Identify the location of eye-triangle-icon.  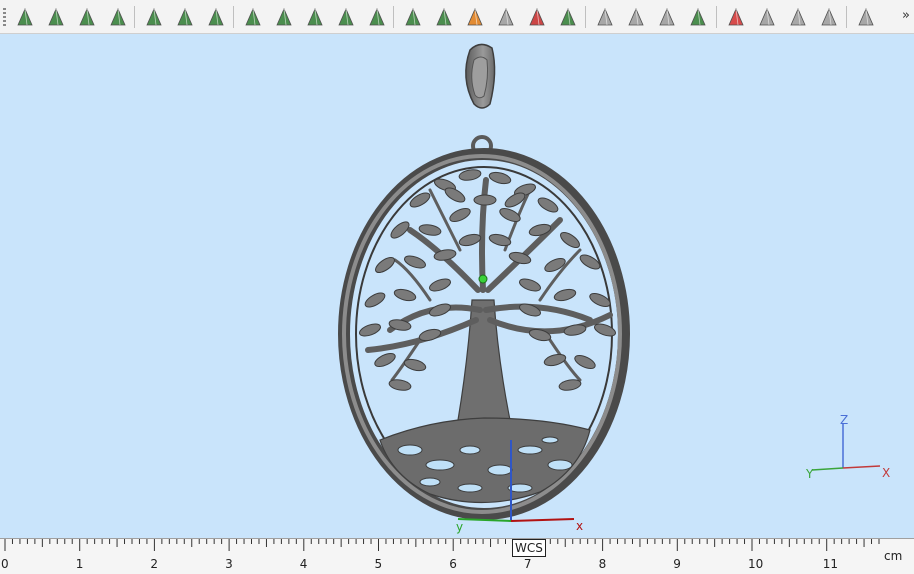
(866, 17).